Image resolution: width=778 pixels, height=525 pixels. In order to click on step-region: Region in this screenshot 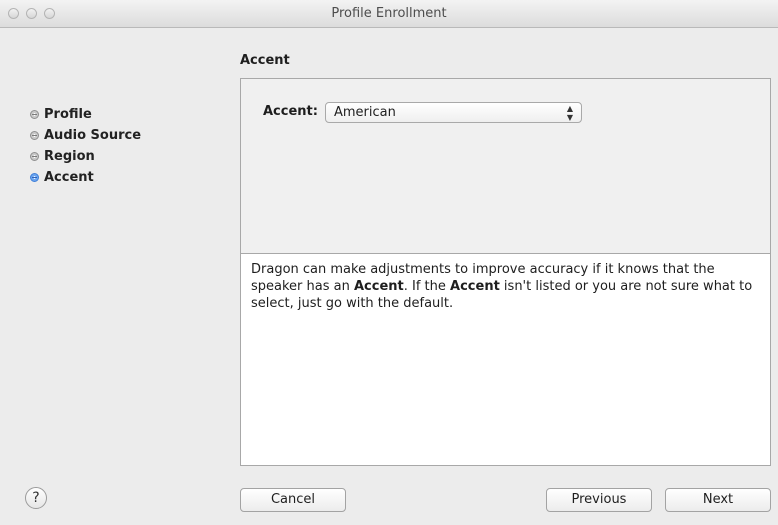, I will do `click(85, 156)`.